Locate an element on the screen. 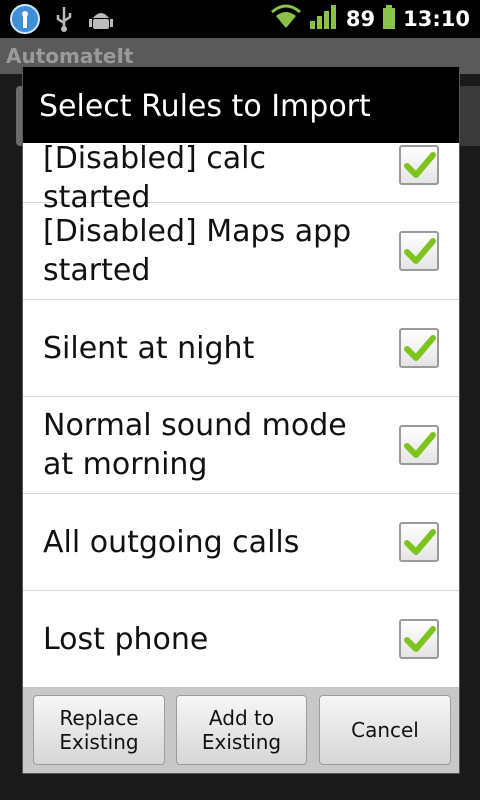 This screenshot has height=800, width=480. replace-existing-label: Replace Existing is located at coordinates (99, 730).